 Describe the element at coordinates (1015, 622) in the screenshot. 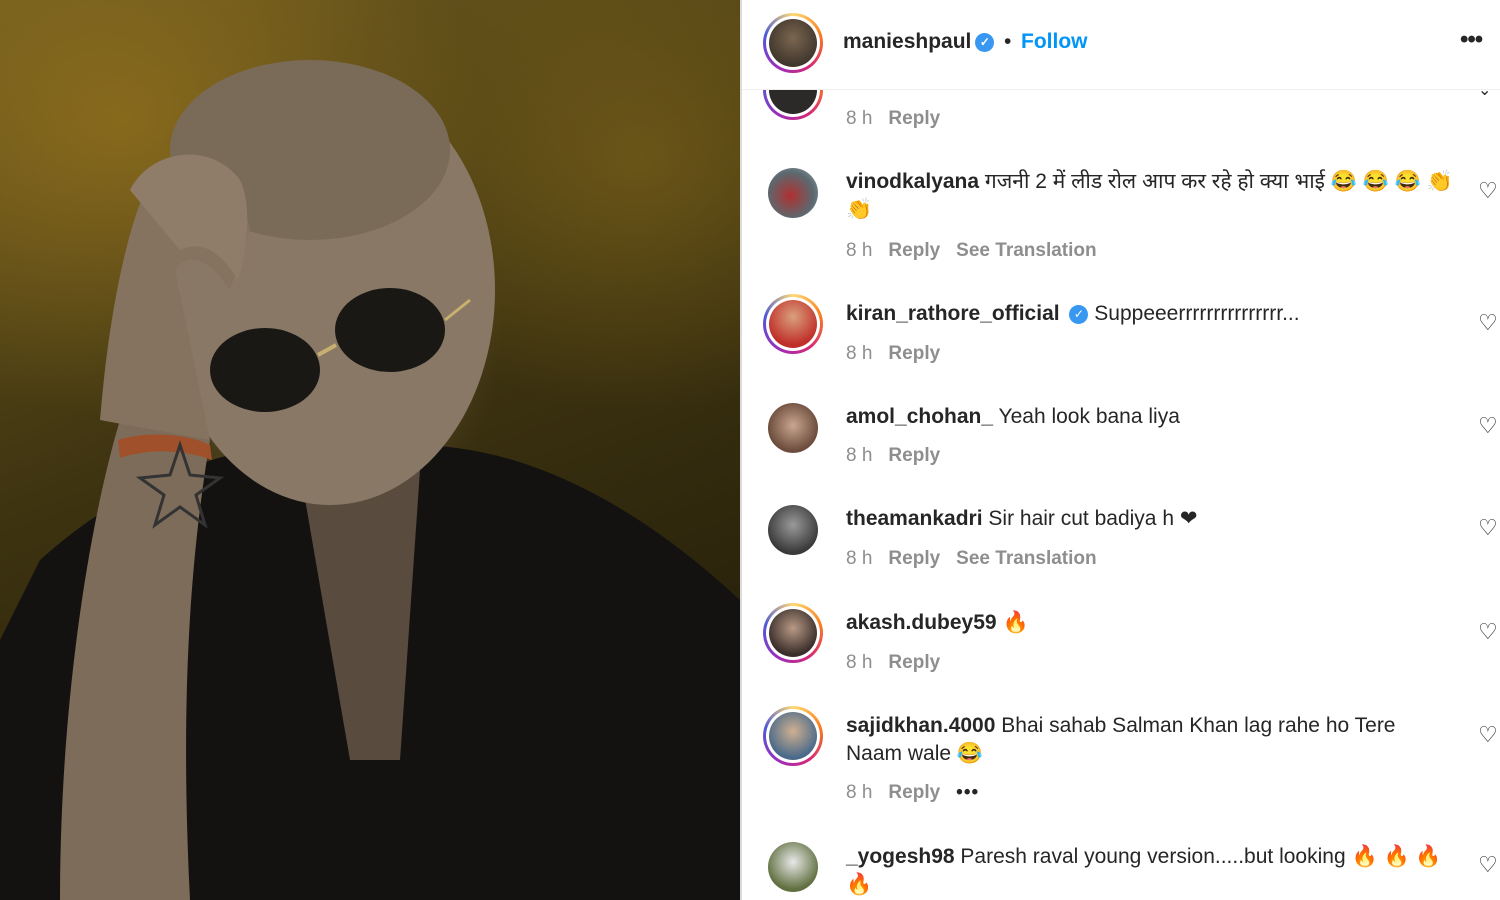

I see `comment-text: 🔥` at that location.